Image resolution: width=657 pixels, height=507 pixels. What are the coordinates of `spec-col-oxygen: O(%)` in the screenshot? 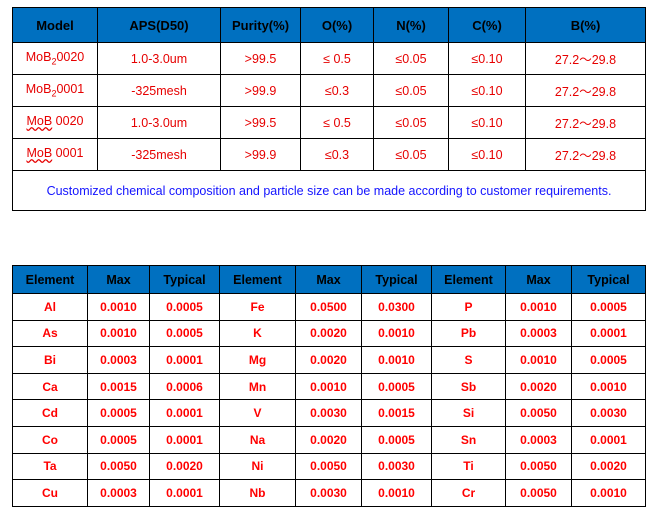 It's located at (337, 25).